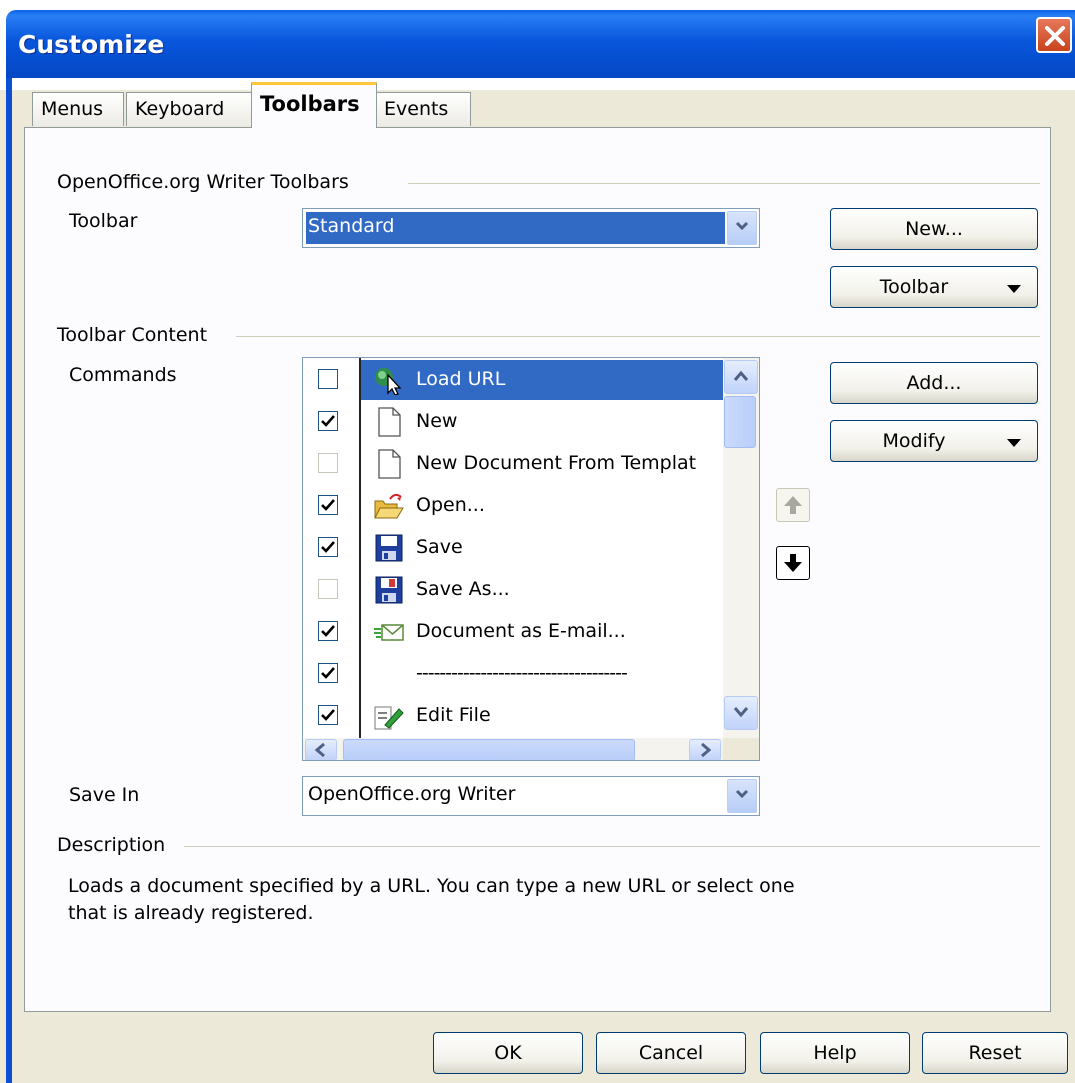  I want to click on description-heading: Description, so click(111, 845).